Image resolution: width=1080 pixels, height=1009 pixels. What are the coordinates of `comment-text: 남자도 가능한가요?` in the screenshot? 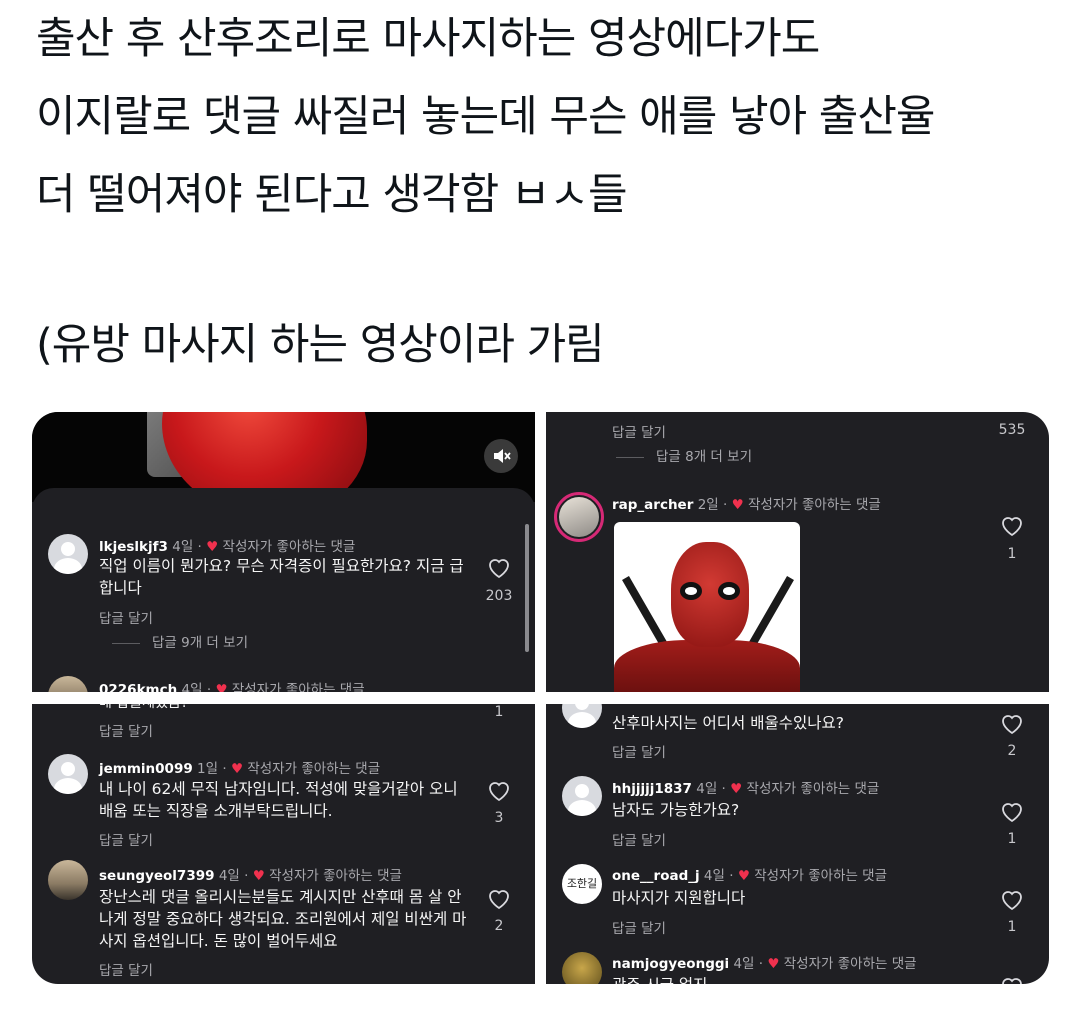 It's located at (676, 810).